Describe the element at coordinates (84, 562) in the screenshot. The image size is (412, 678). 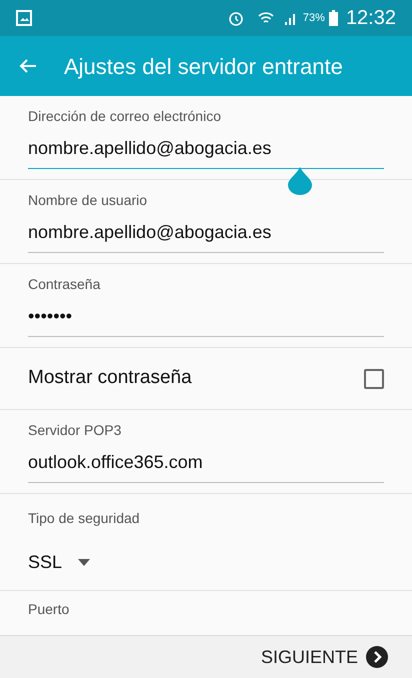
I see `dropdown-caret-icon` at that location.